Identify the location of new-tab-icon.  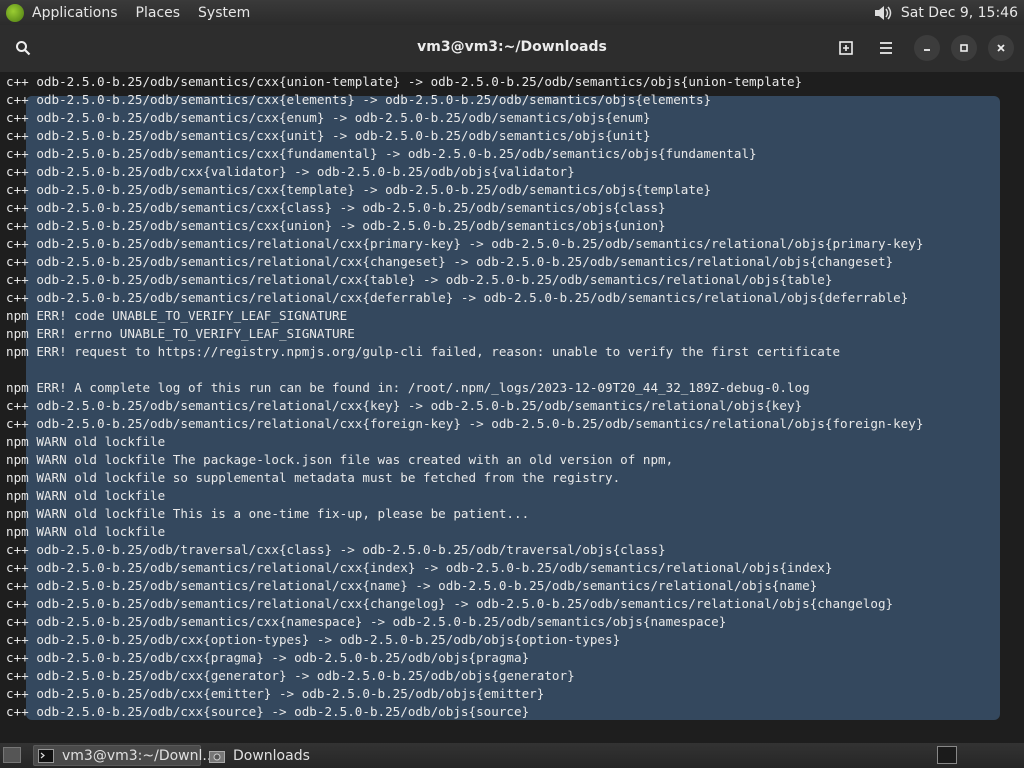
(847, 48).